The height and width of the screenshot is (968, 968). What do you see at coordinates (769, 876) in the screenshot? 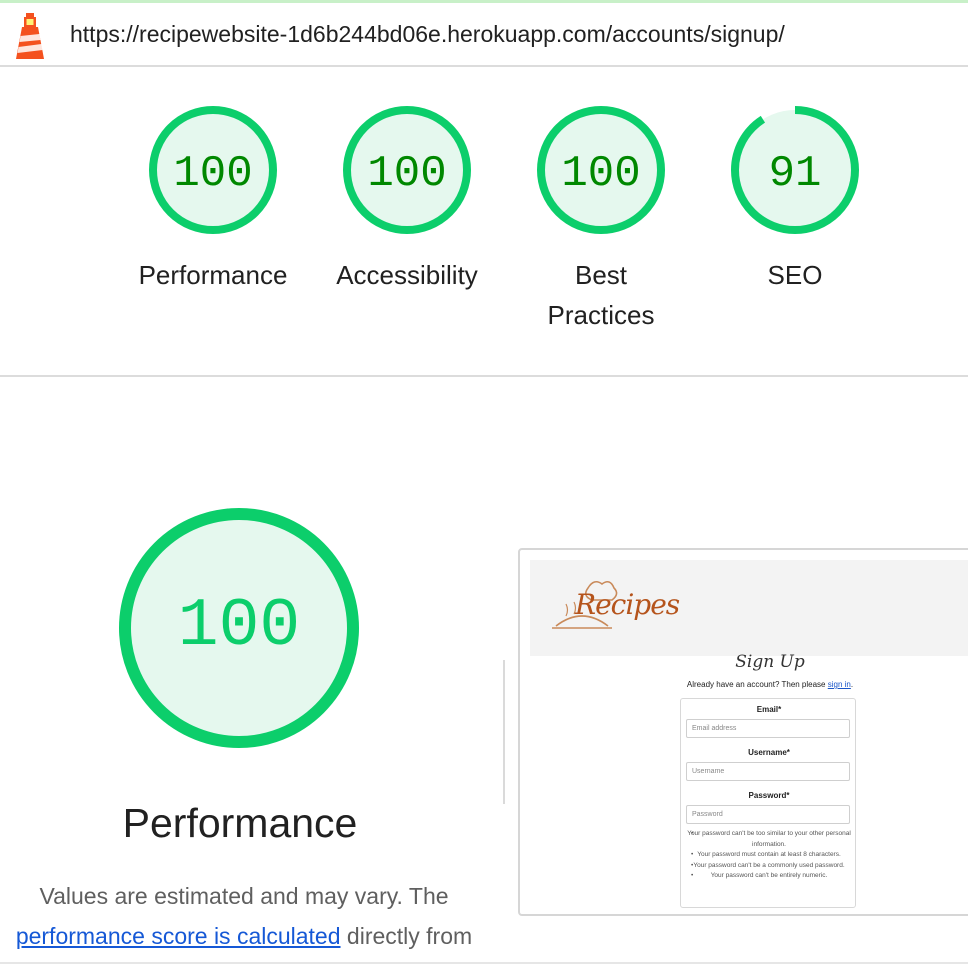
I see `list-item: Your password can't be entirely numeric.` at bounding box center [769, 876].